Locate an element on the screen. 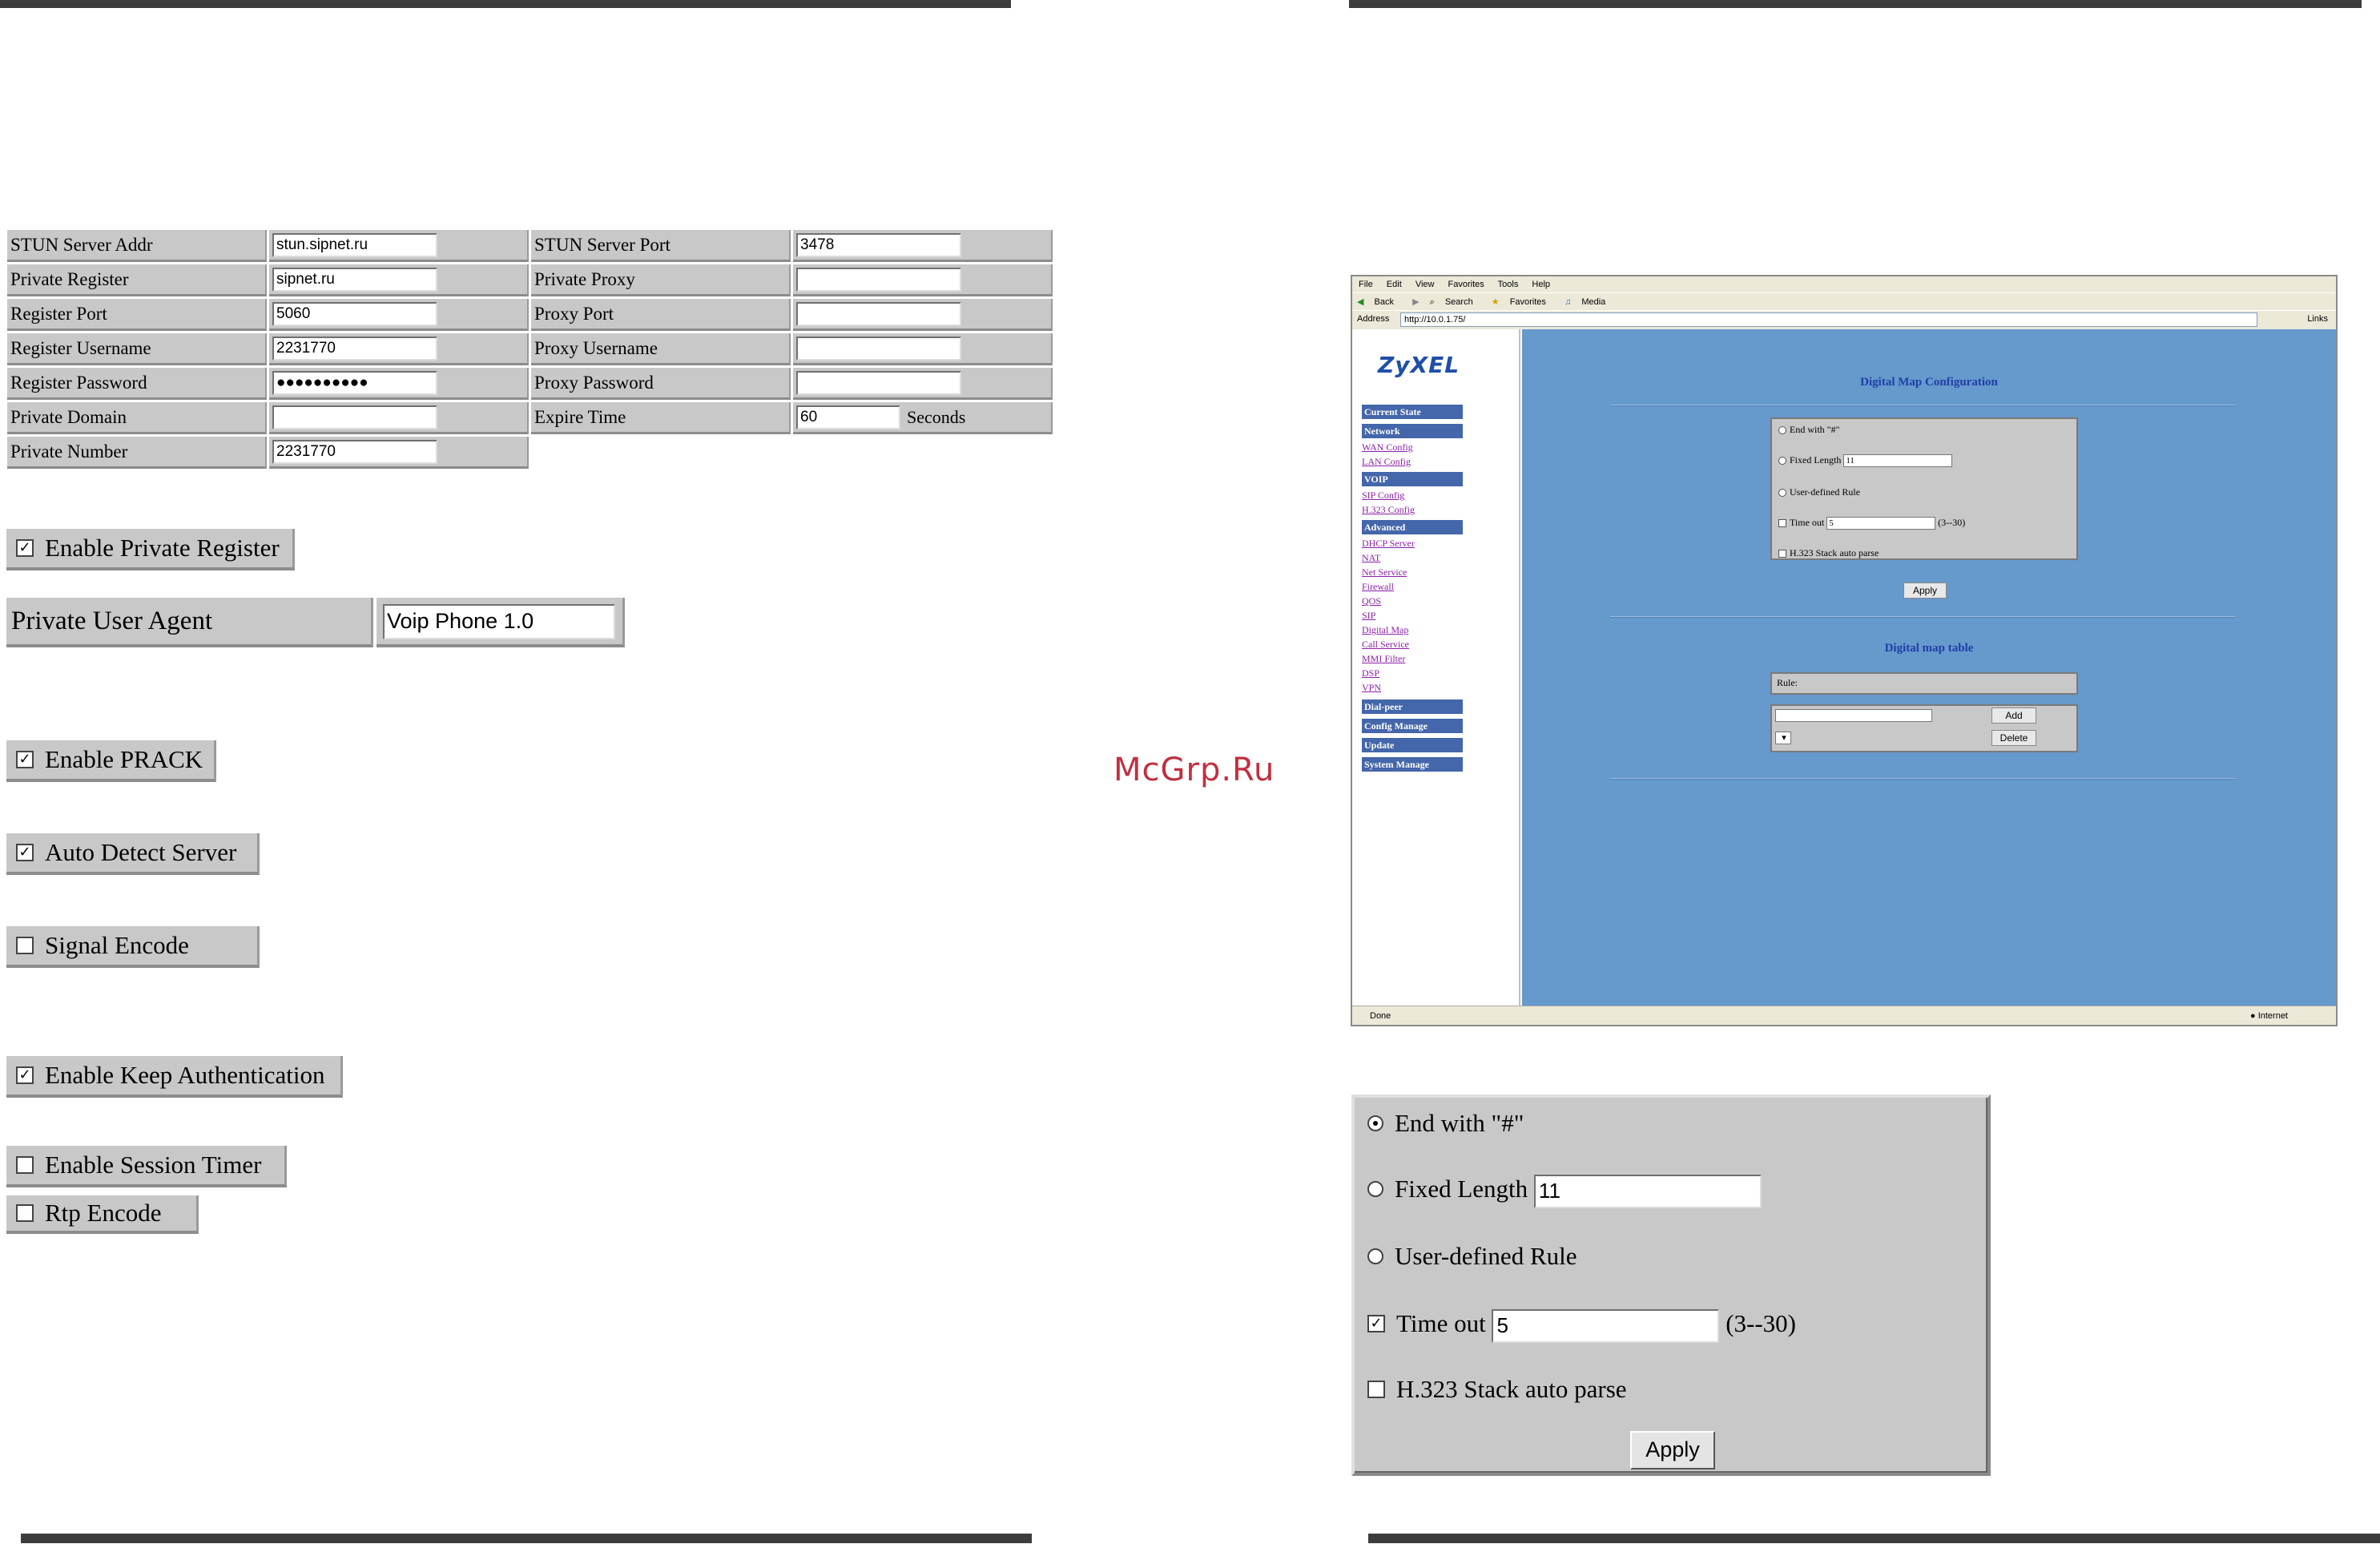 This screenshot has height=1544, width=2380. enable-keep-authentication-label: Enable Keep Authentication is located at coordinates (185, 1075).